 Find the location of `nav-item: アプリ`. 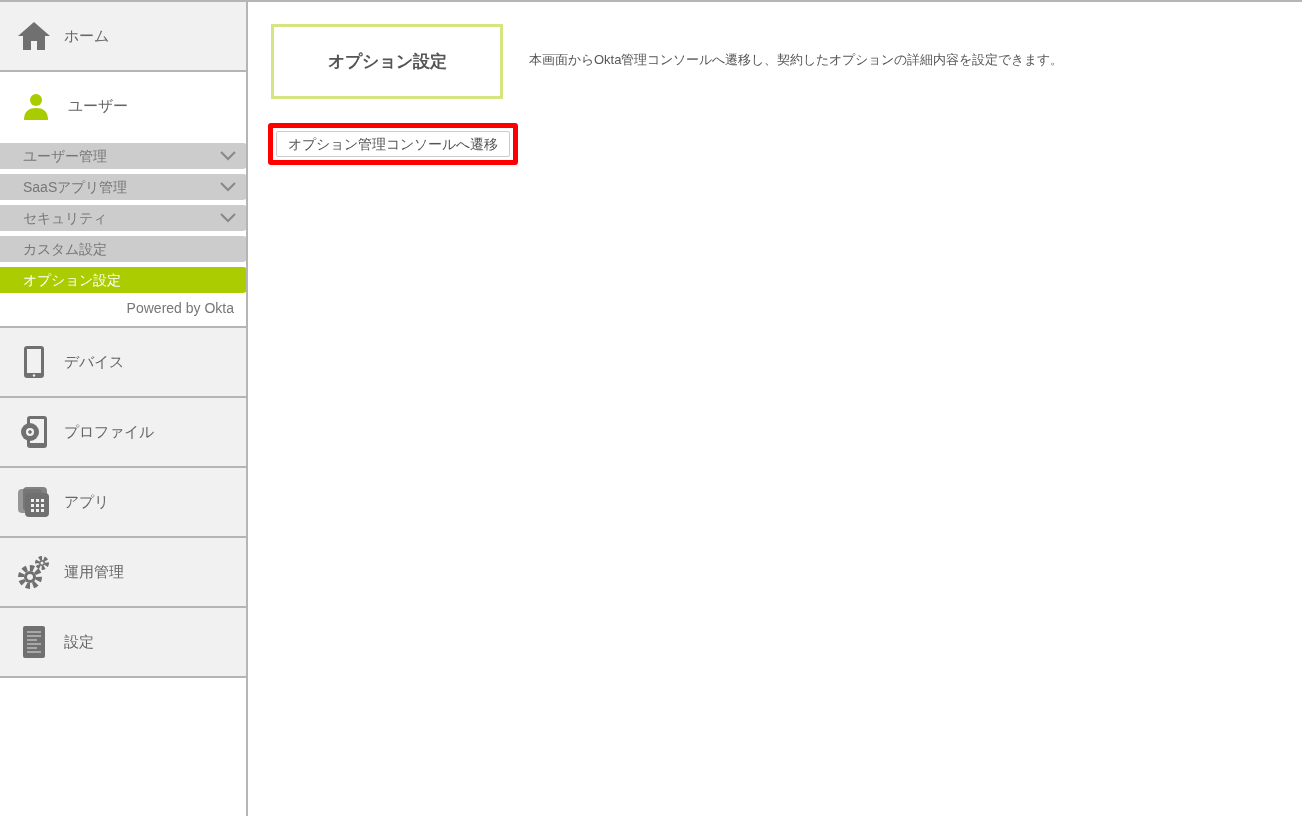

nav-item: アプリ is located at coordinates (124, 503).